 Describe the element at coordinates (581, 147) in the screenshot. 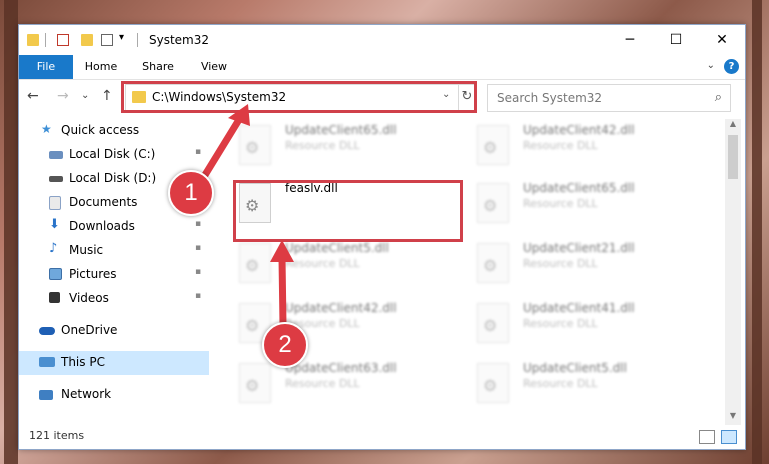

I see `file-item: ⚙ UpdateClient42.dll Resource DLL` at that location.